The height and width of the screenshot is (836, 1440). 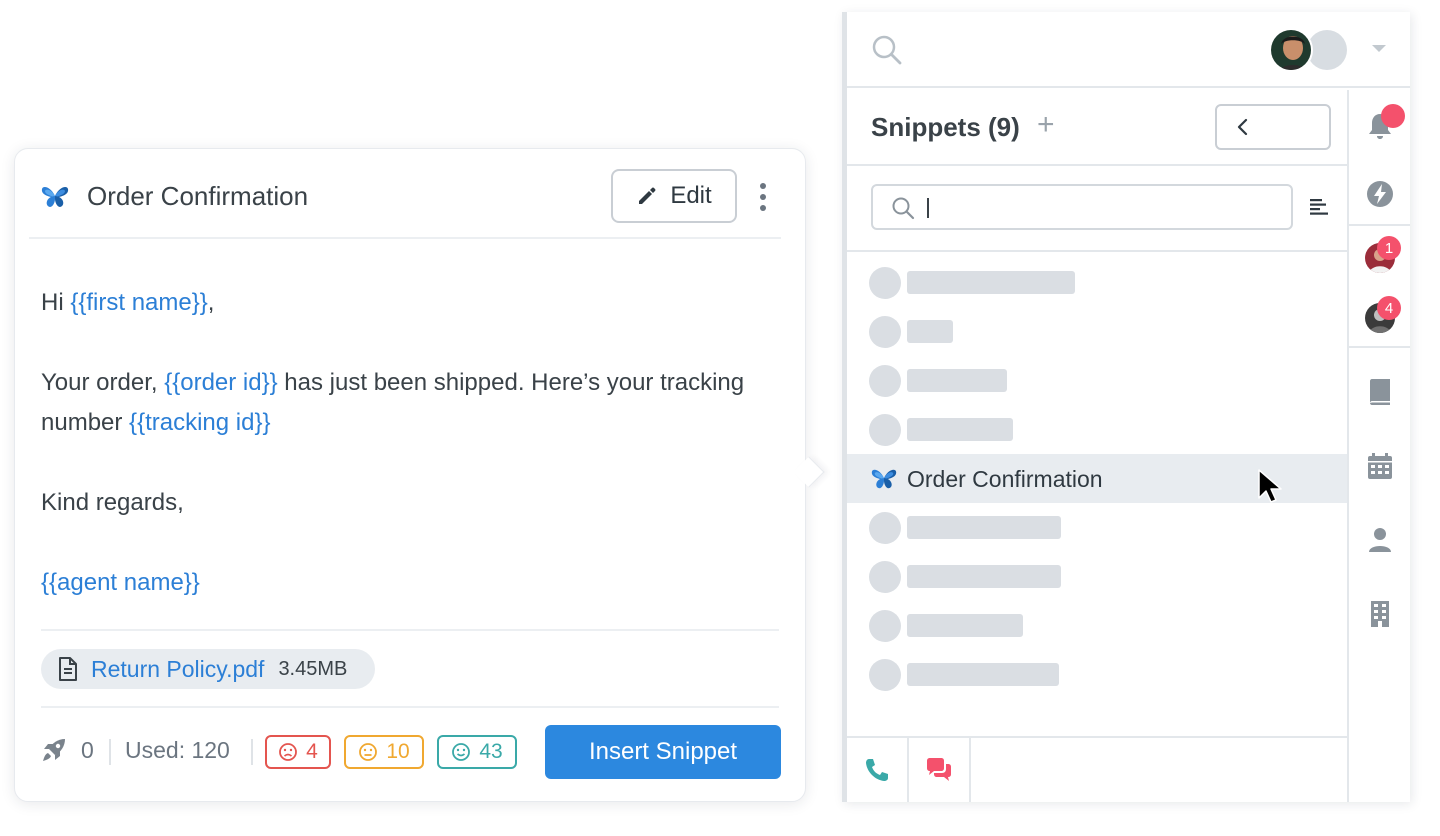 What do you see at coordinates (1128, 50) in the screenshot?
I see `top-bar` at bounding box center [1128, 50].